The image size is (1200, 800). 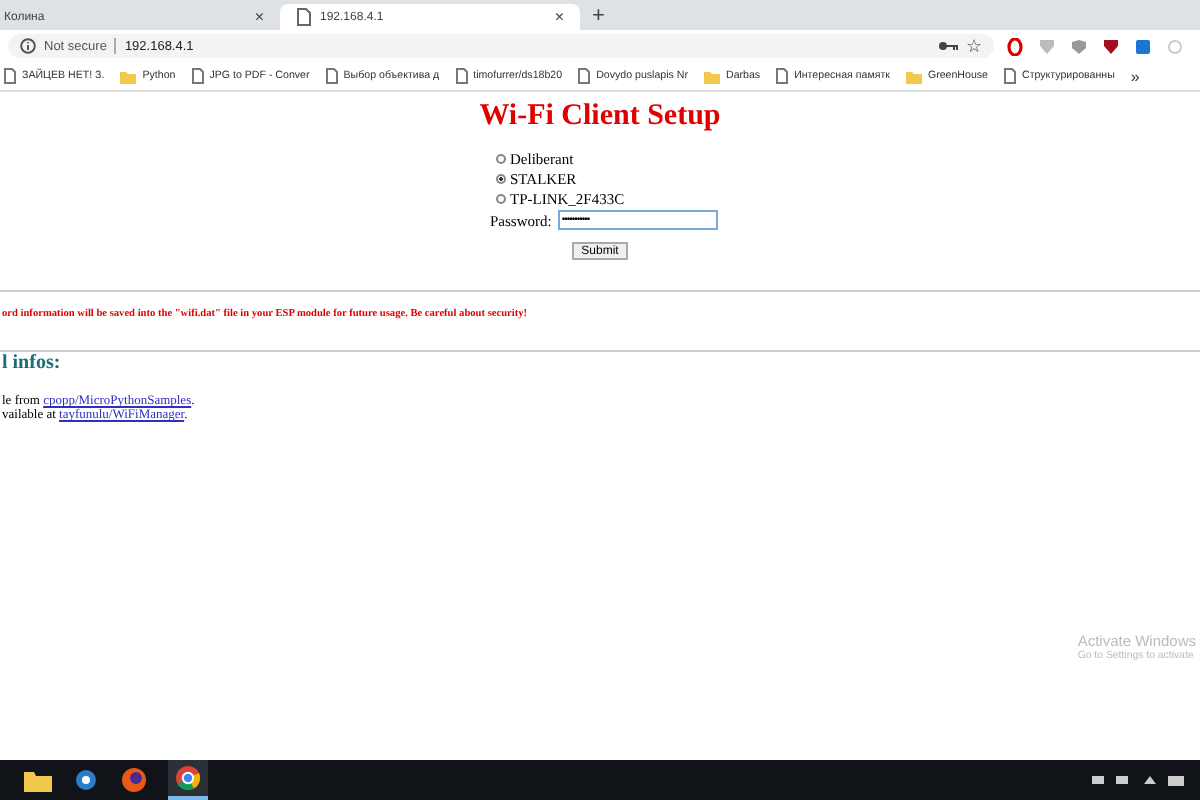 What do you see at coordinates (948, 46) in the screenshot?
I see `key-icon` at bounding box center [948, 46].